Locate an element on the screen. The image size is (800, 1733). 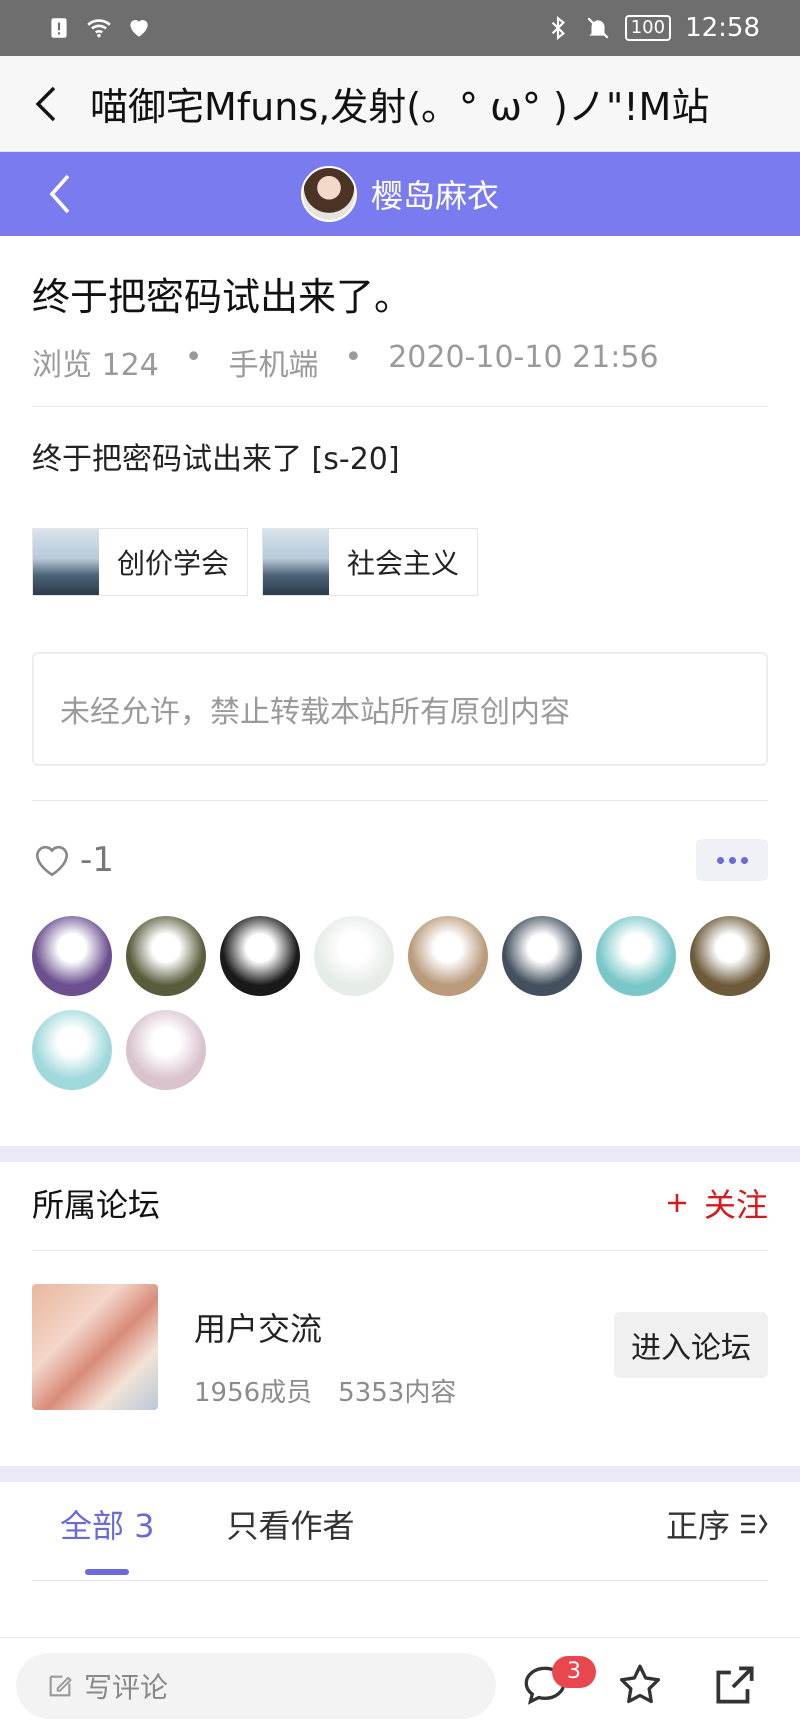
comment-input: 写评论 is located at coordinates (256, 1685).